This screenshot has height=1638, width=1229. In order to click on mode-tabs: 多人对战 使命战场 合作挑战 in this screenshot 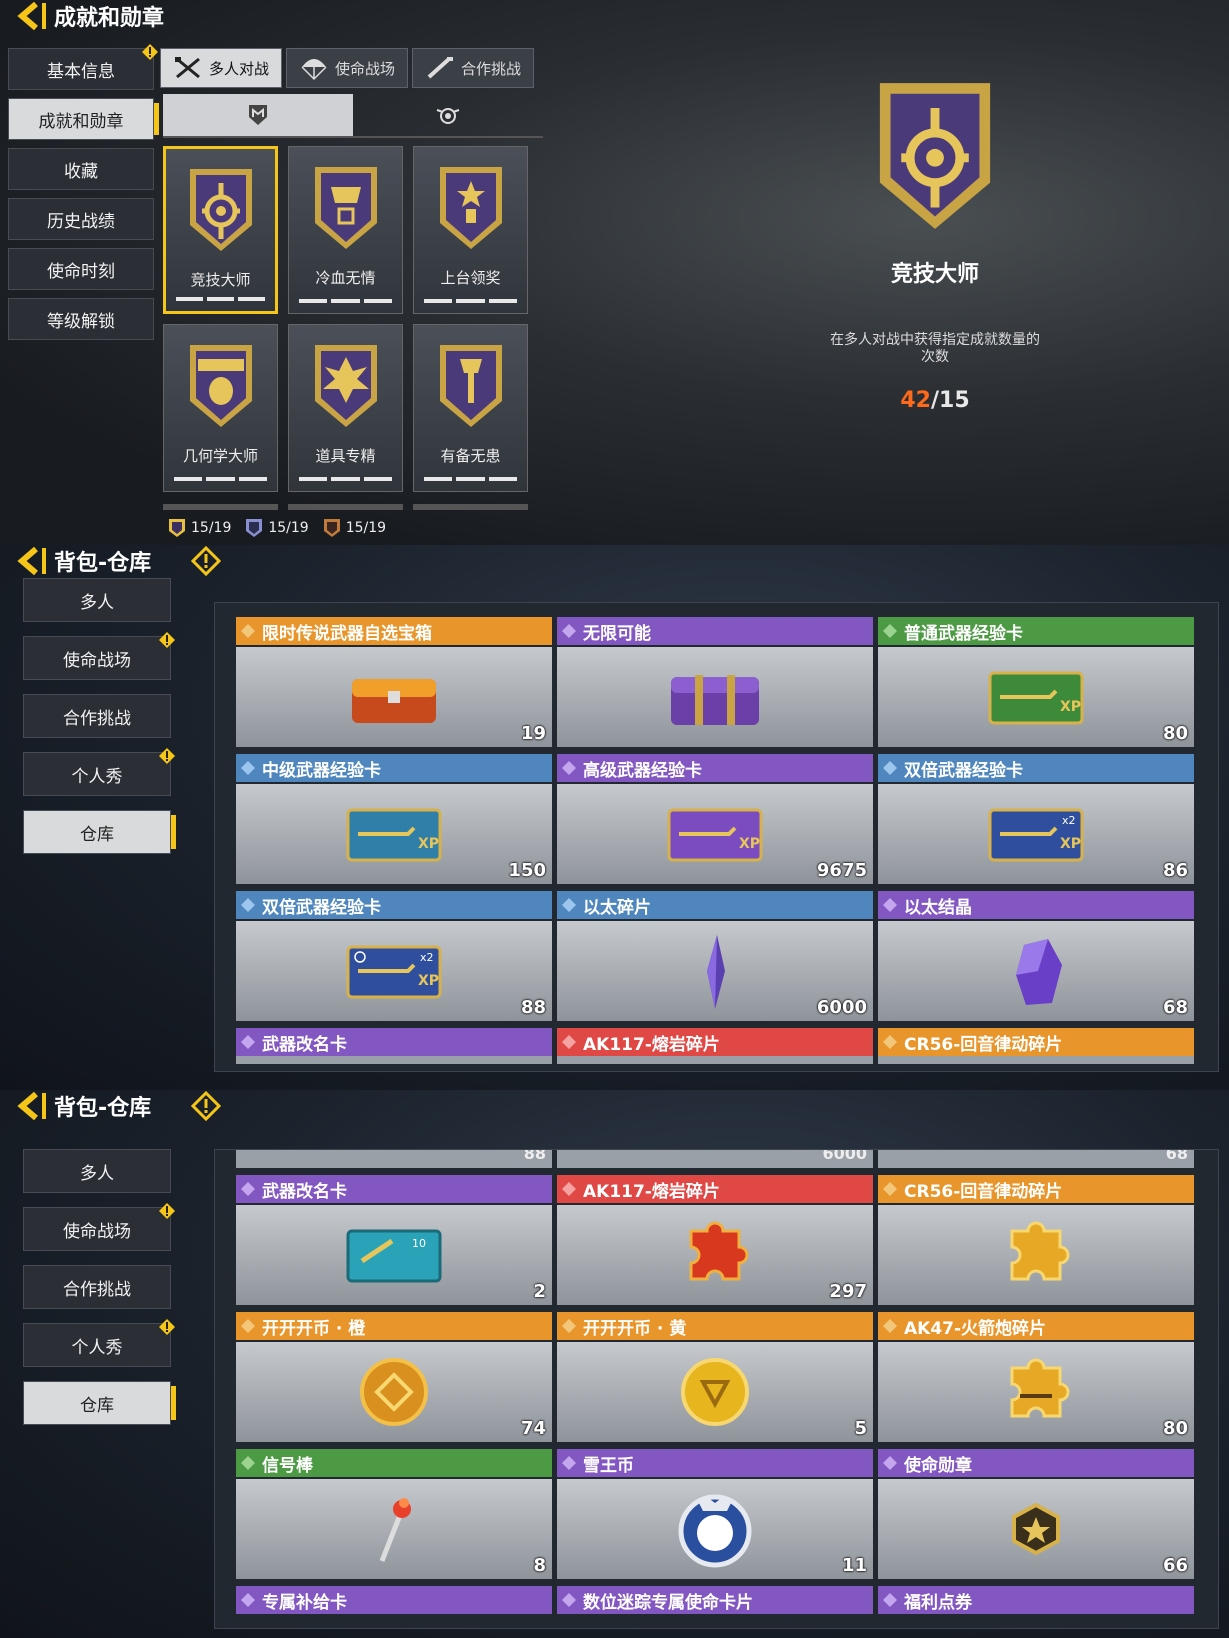, I will do `click(347, 68)`.